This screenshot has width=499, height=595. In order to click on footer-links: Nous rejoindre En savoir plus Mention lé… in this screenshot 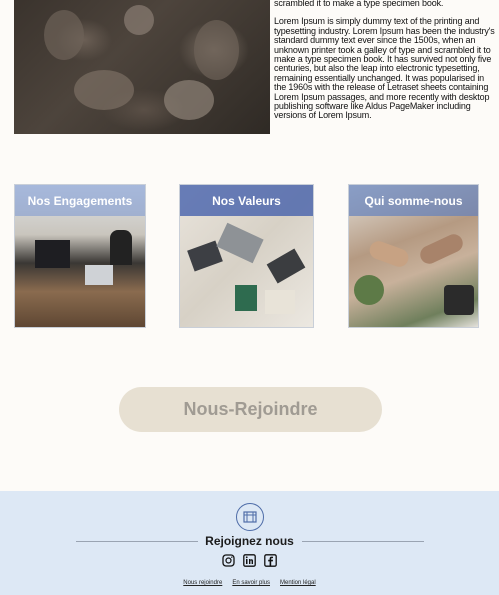, I will do `click(249, 583)`.